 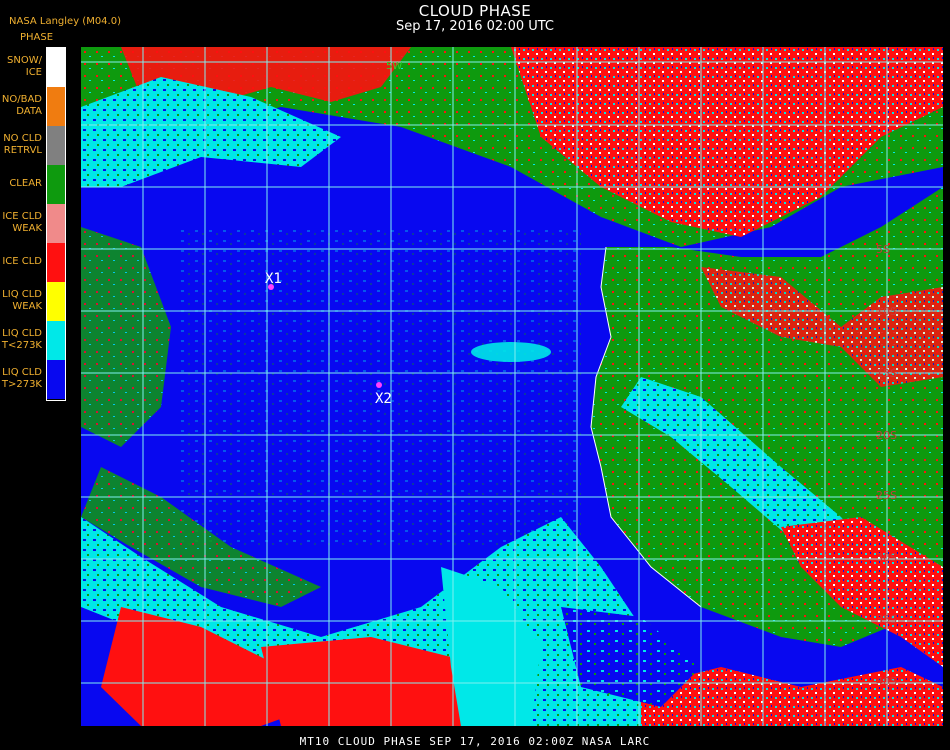 What do you see at coordinates (886, 495) in the screenshot?
I see `latitude-label: 25S` at bounding box center [886, 495].